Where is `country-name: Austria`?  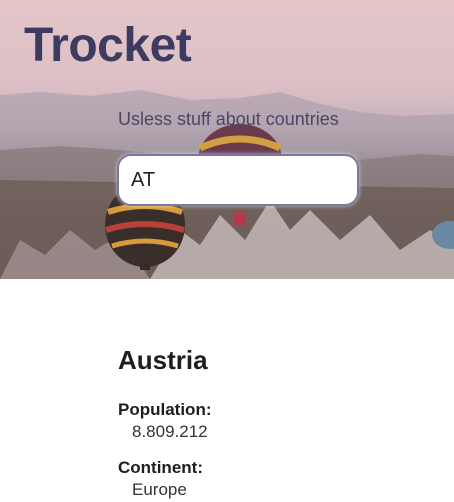
country-name: Austria is located at coordinates (163, 360).